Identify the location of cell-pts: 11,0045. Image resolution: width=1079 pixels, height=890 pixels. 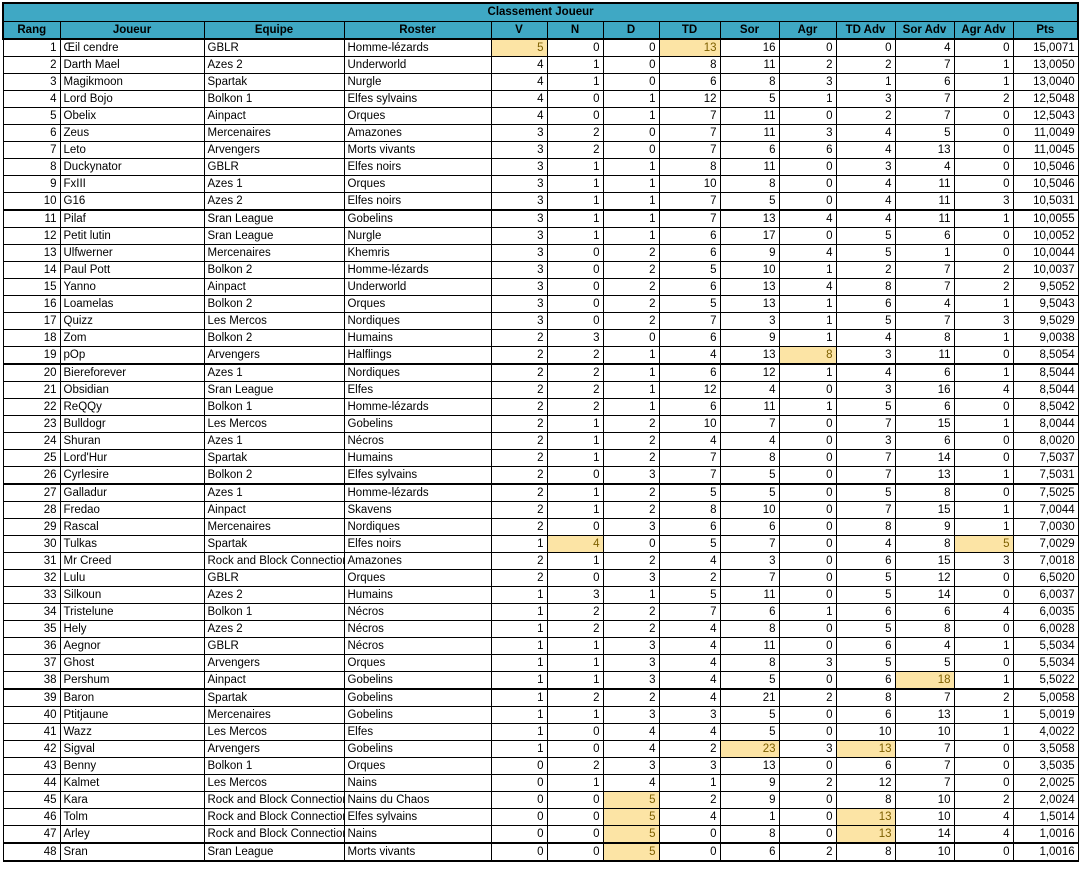
(1045, 150).